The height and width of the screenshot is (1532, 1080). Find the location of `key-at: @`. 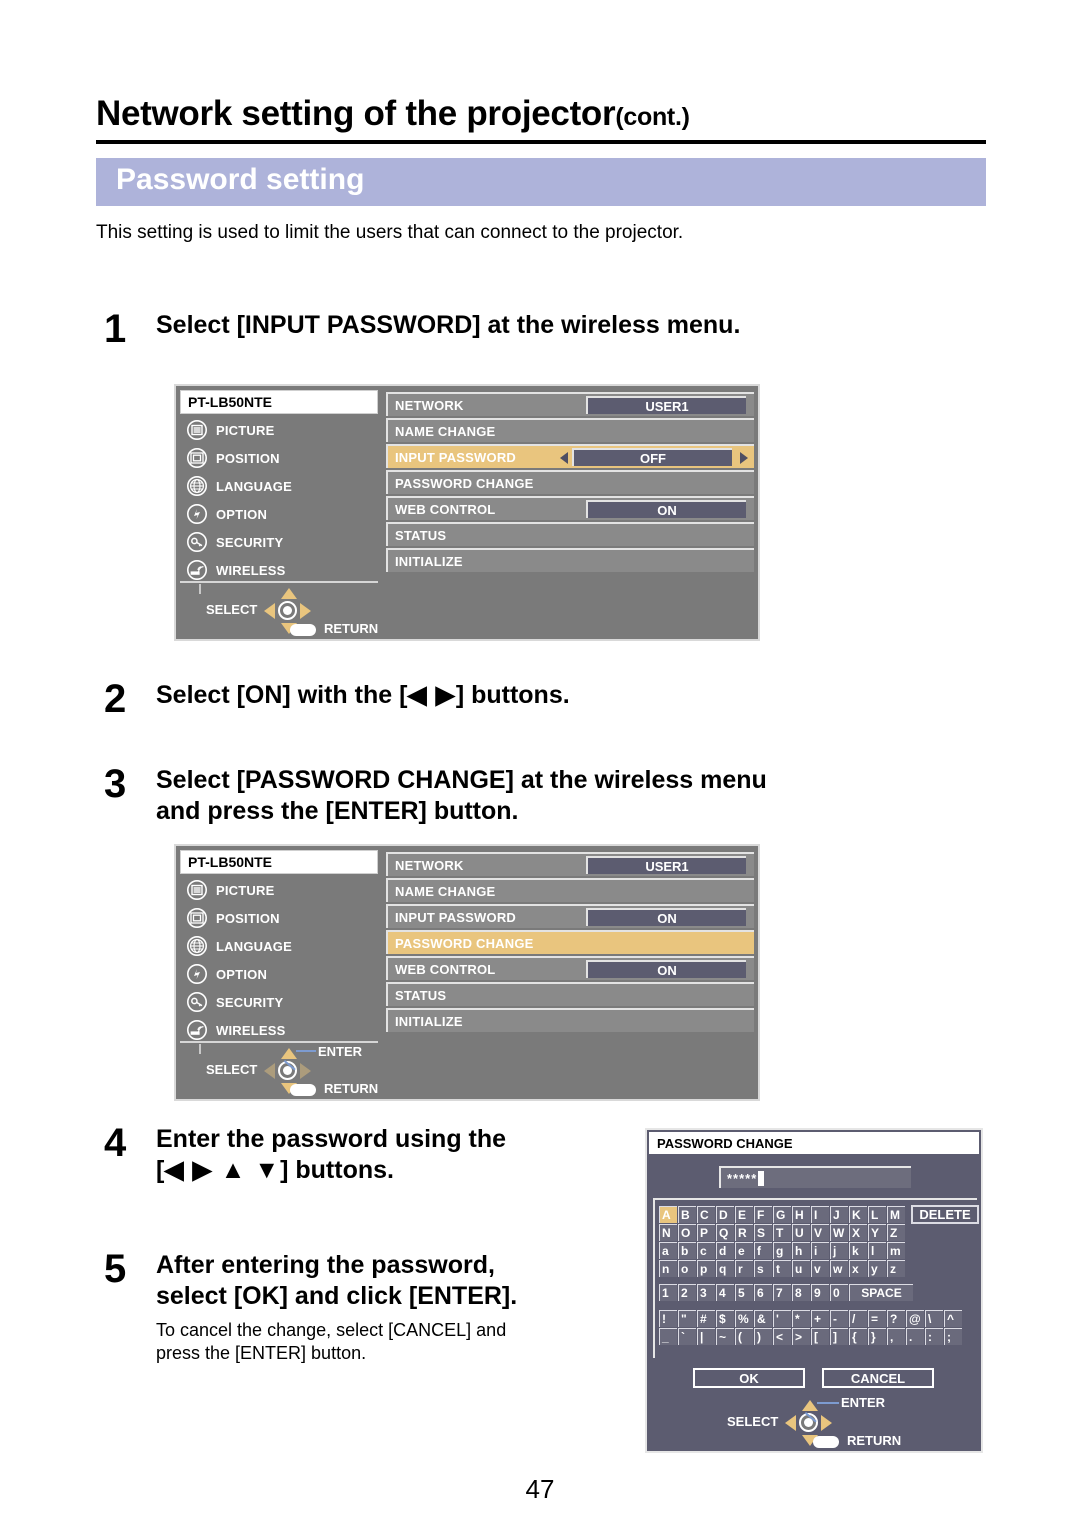

key-at: @ is located at coordinates (915, 1318).